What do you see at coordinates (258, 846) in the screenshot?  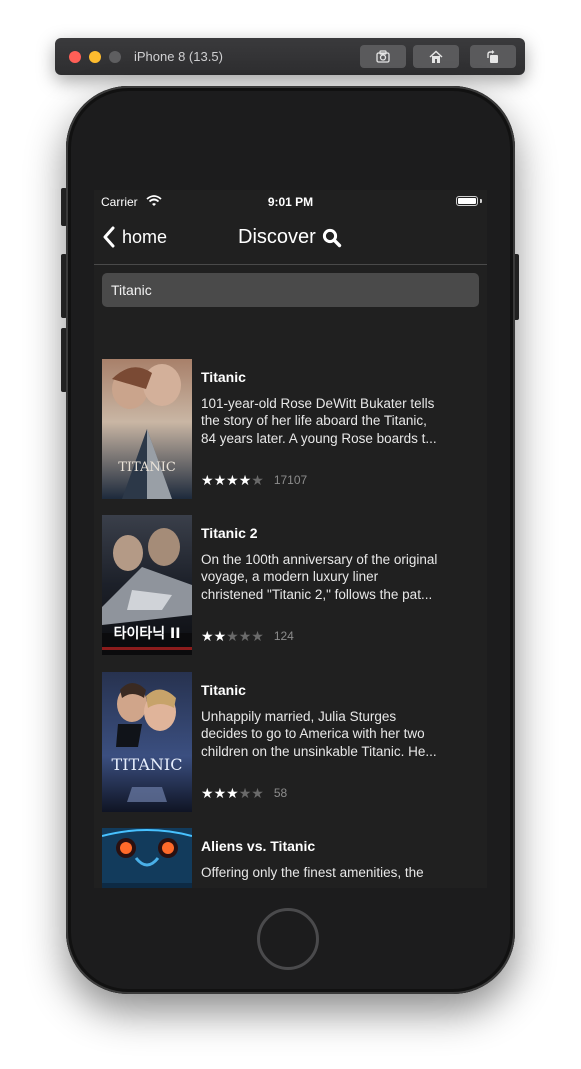 I see `movie-title: Aliens vs. Titanic` at bounding box center [258, 846].